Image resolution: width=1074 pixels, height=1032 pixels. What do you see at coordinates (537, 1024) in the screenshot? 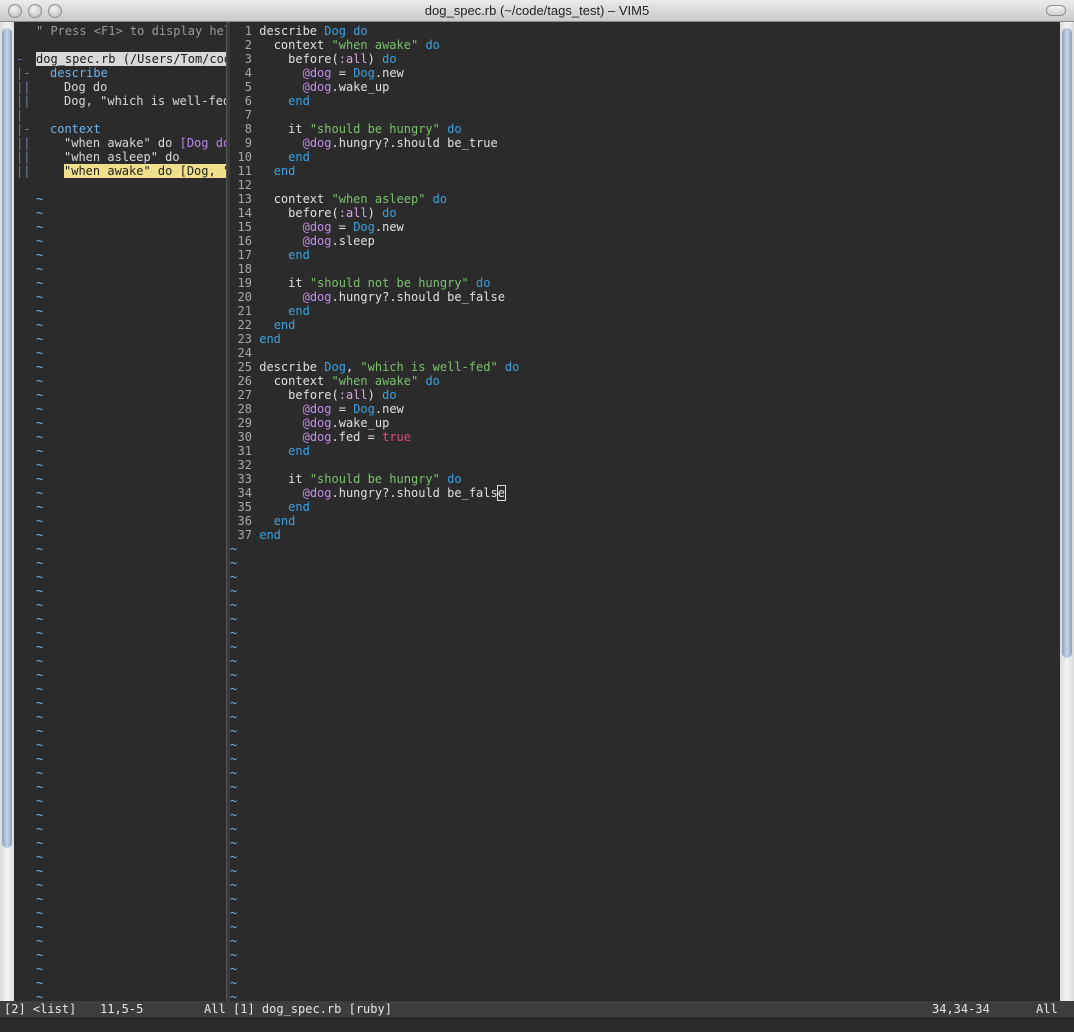
I see `vim-command-line` at bounding box center [537, 1024].